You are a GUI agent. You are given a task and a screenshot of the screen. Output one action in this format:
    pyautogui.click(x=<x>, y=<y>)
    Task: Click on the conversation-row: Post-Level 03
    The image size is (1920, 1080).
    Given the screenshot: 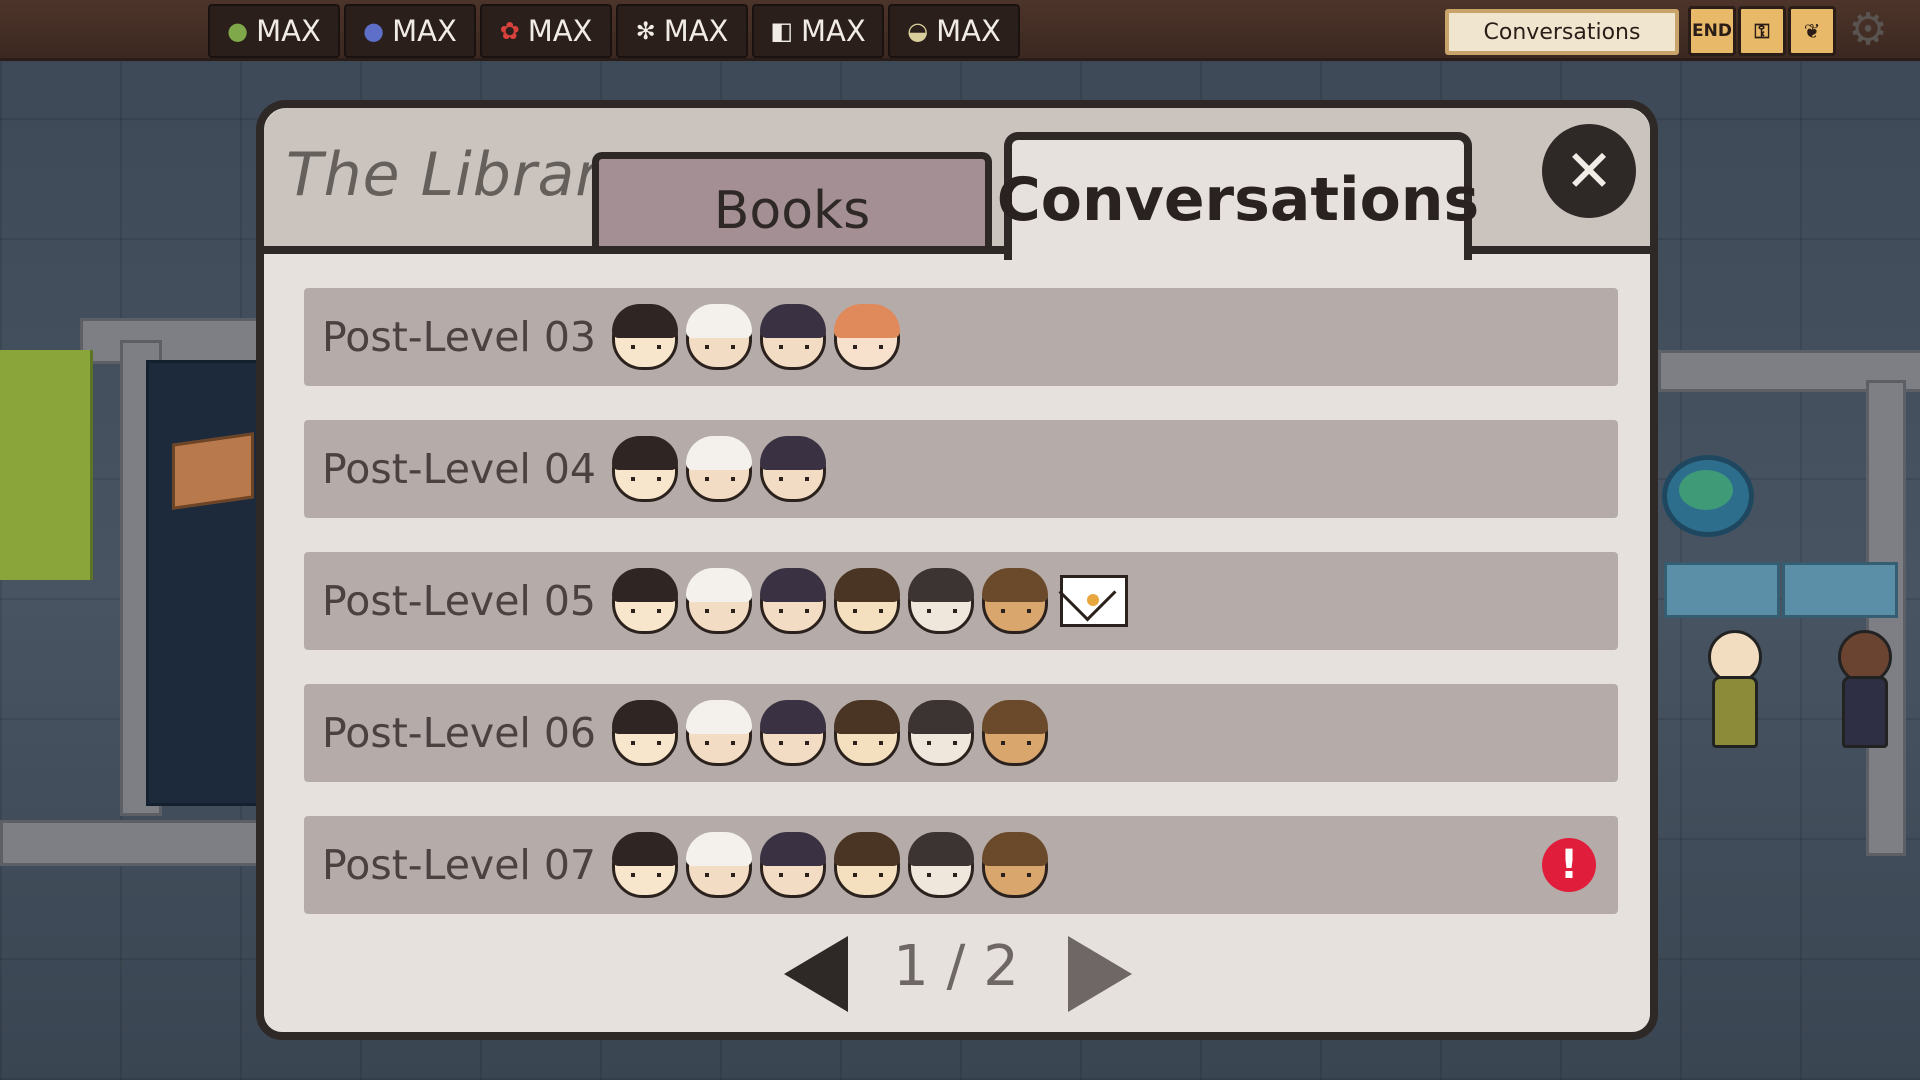 What is the action you would take?
    pyautogui.click(x=961, y=337)
    